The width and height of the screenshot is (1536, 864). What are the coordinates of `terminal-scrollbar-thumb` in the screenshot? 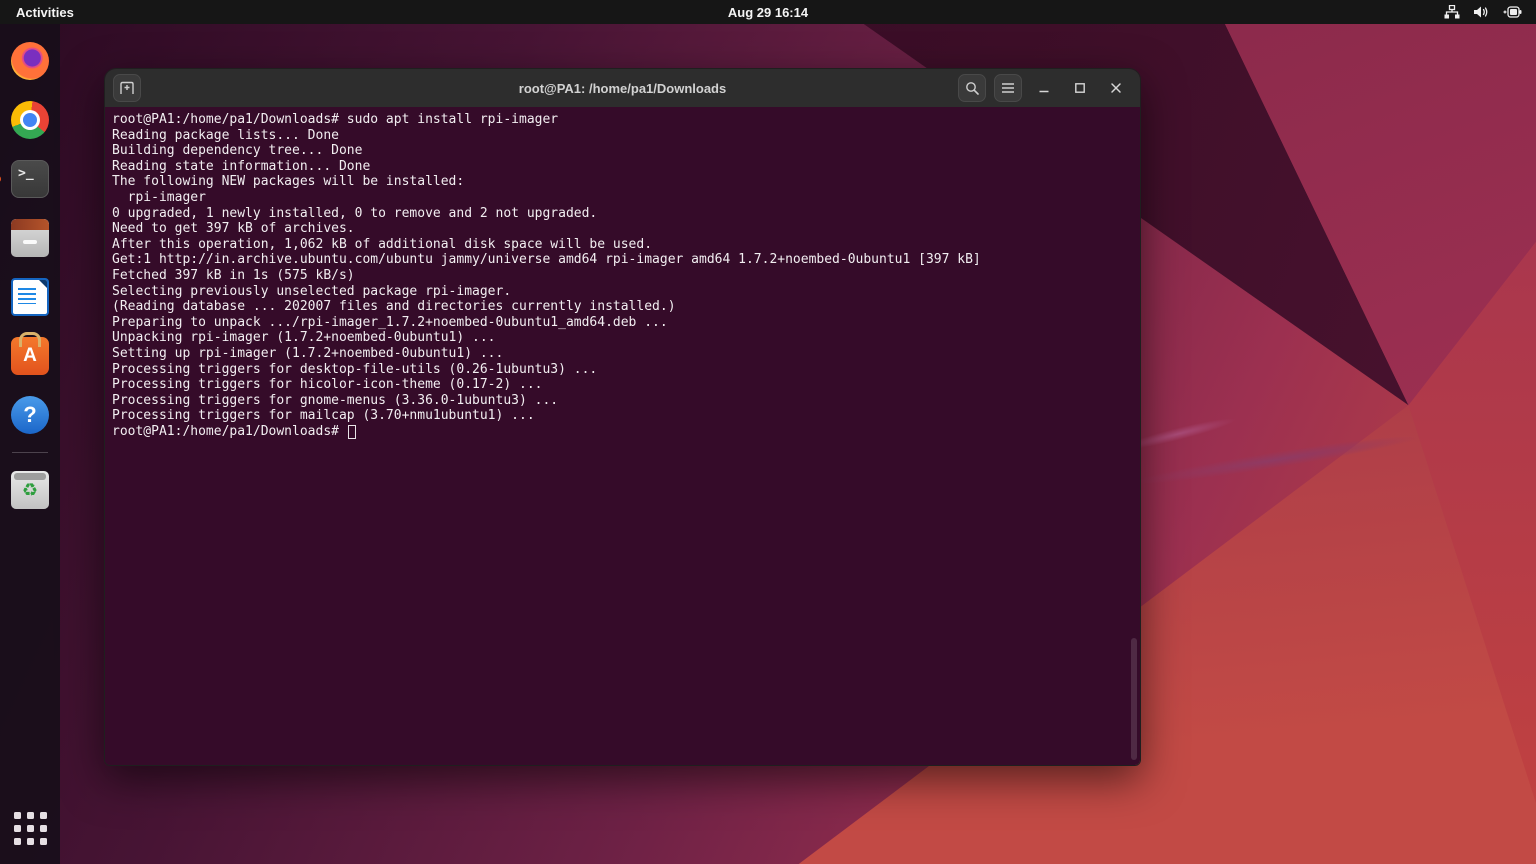 It's located at (1134, 699).